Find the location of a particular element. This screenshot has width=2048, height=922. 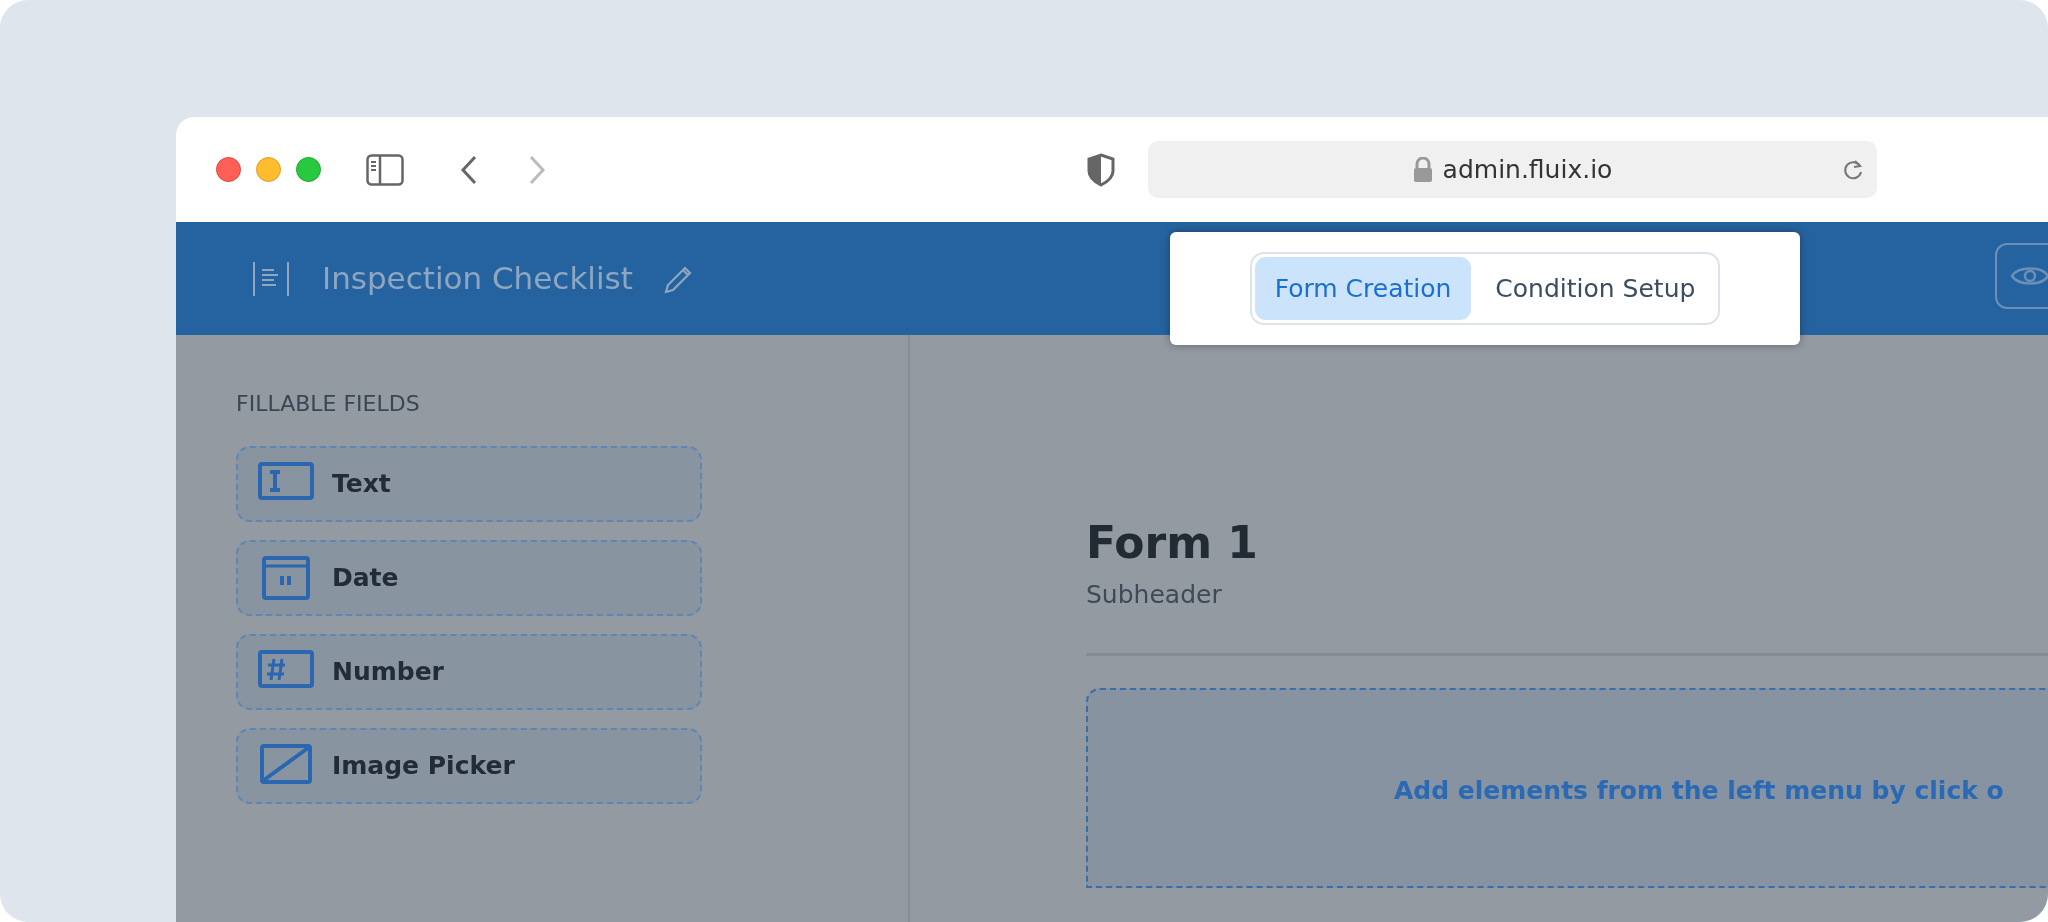

address-bar: admin.fluix.io is located at coordinates (1512, 169).